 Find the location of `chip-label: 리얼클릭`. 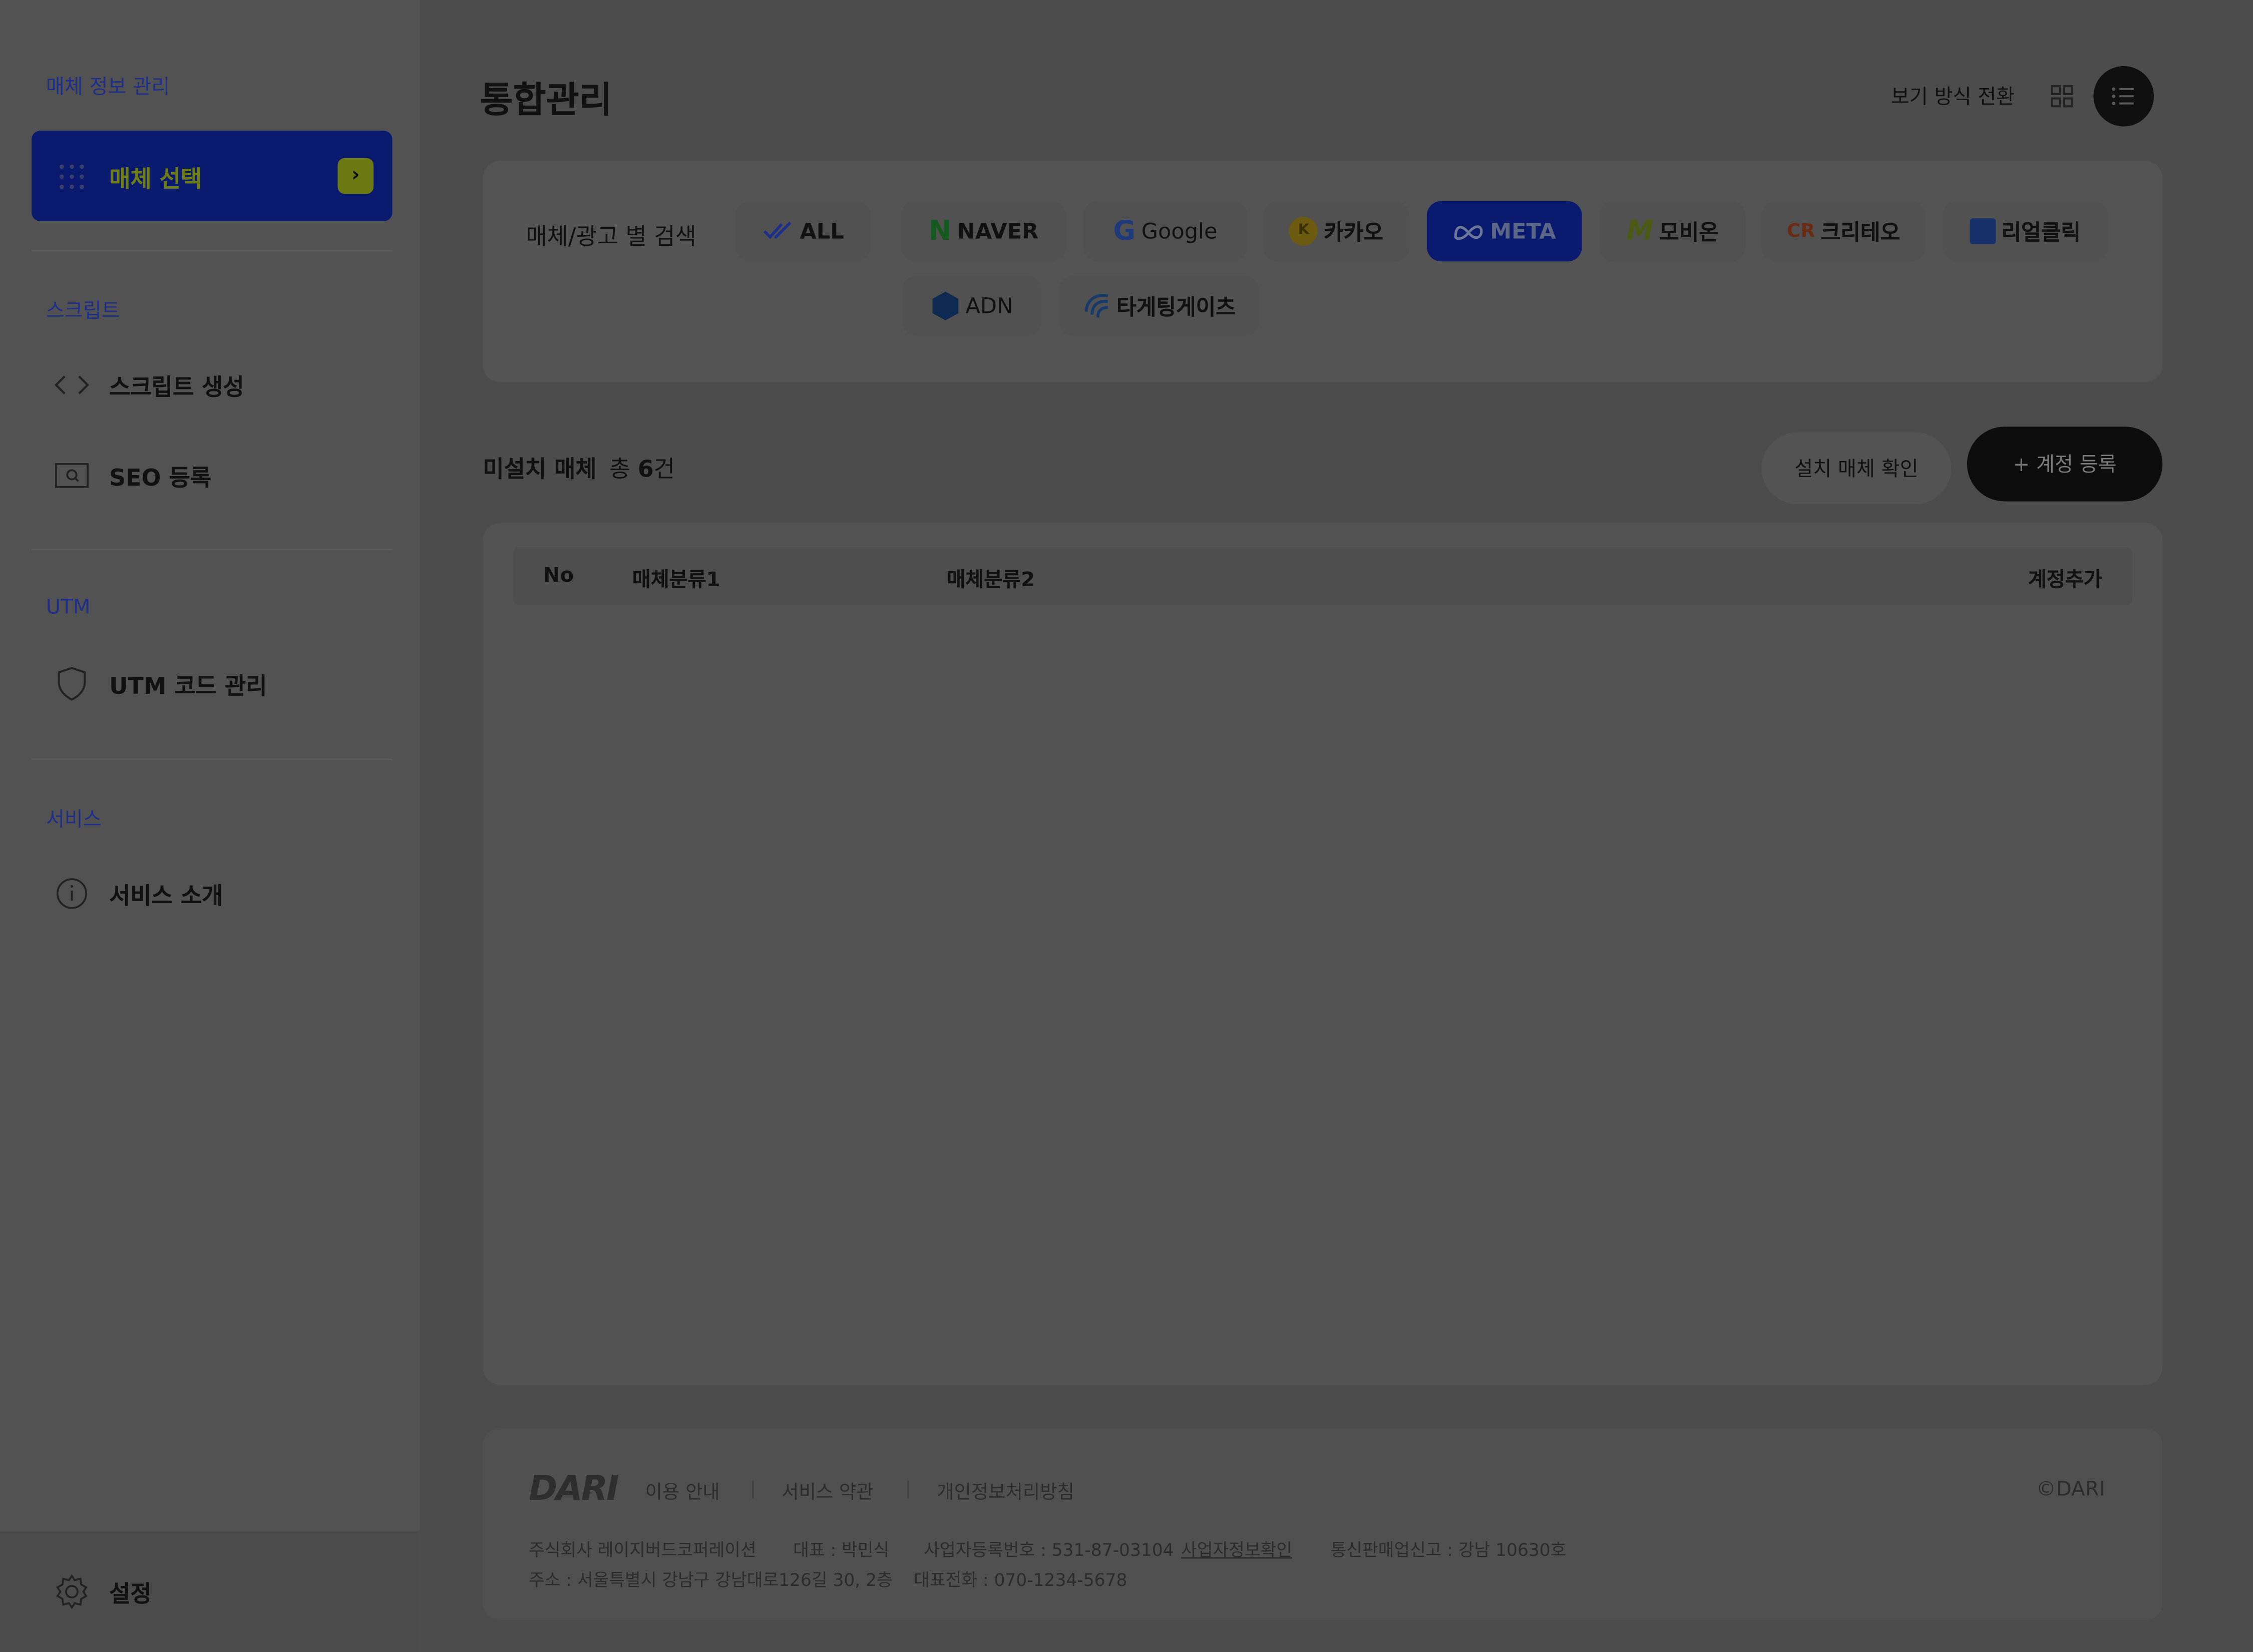

chip-label: 리얼클릭 is located at coordinates (2041, 232).